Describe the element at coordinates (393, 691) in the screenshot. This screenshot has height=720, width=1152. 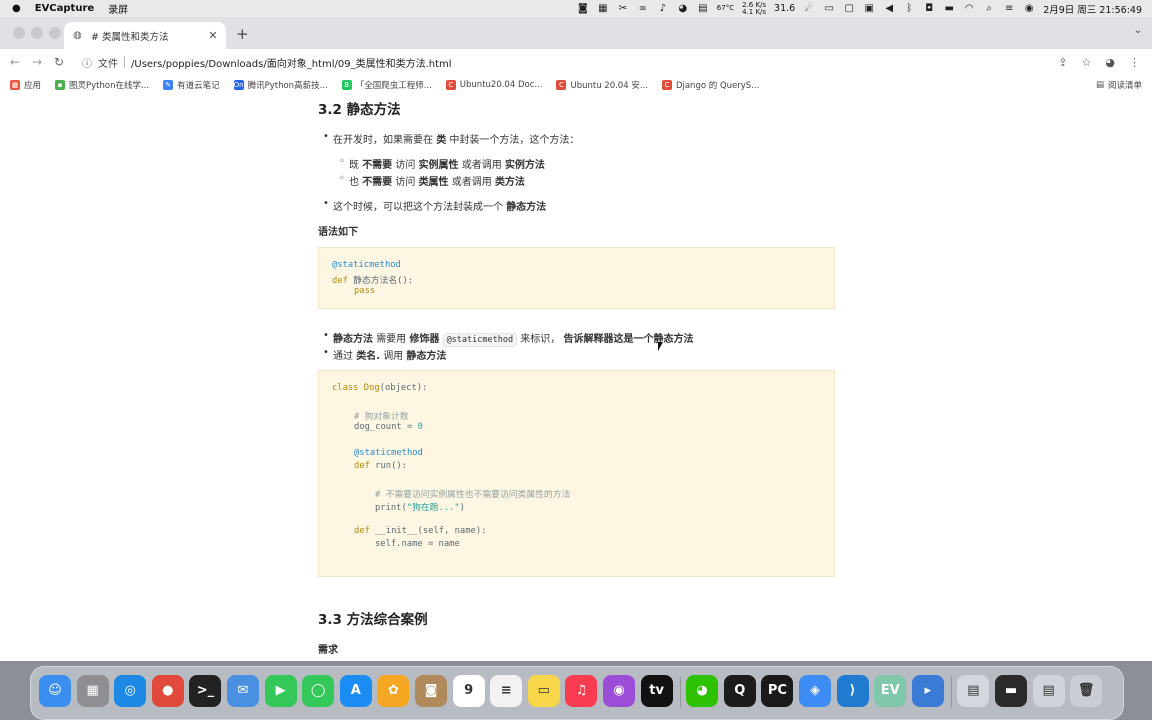
I see `photos-icon: ✿` at that location.